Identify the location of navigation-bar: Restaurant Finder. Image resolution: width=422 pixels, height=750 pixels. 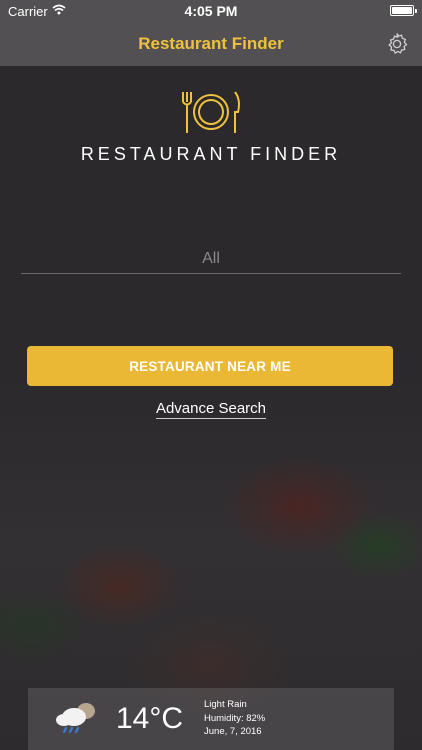
(211, 44).